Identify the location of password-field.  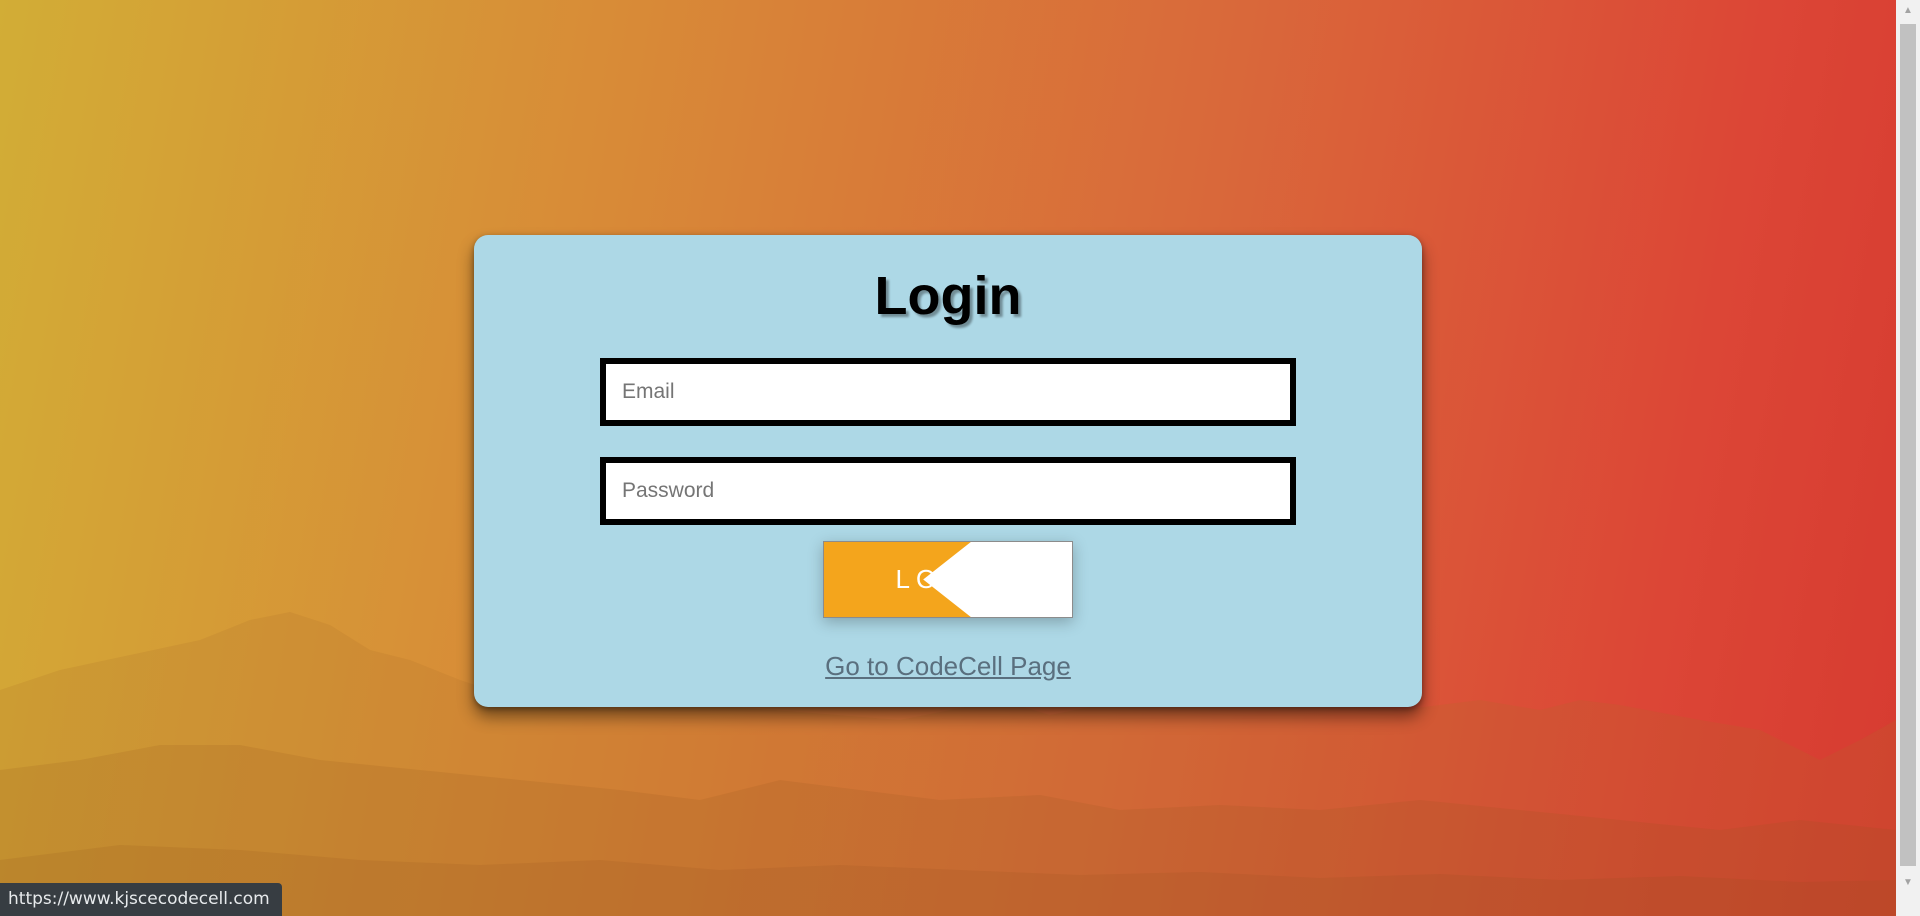
(948, 491).